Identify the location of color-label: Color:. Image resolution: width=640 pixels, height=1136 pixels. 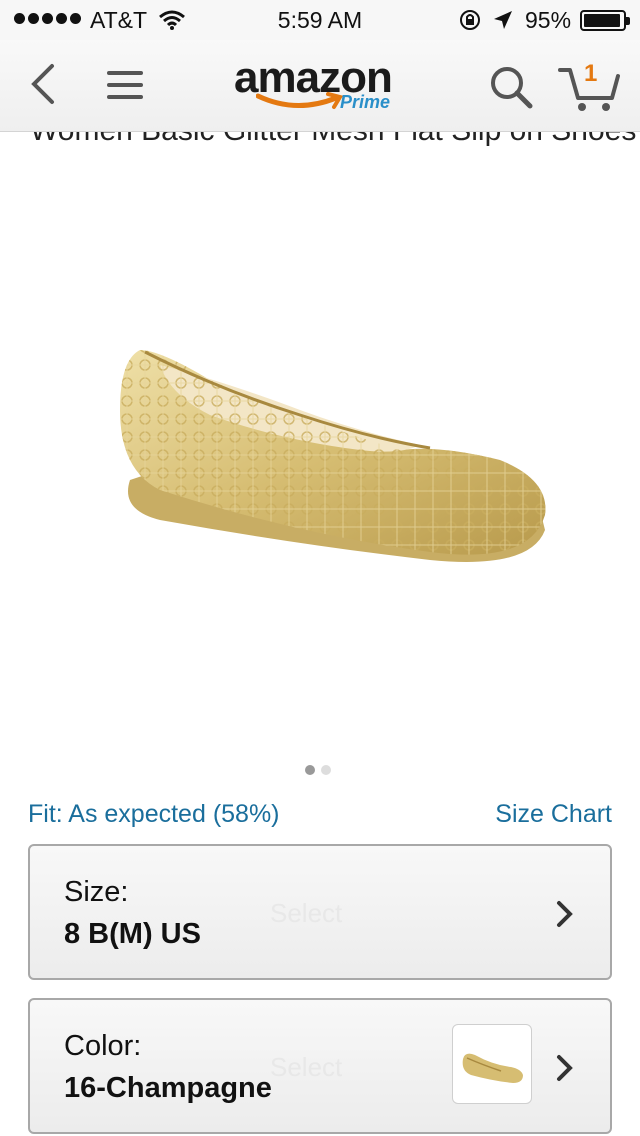
(103, 1046).